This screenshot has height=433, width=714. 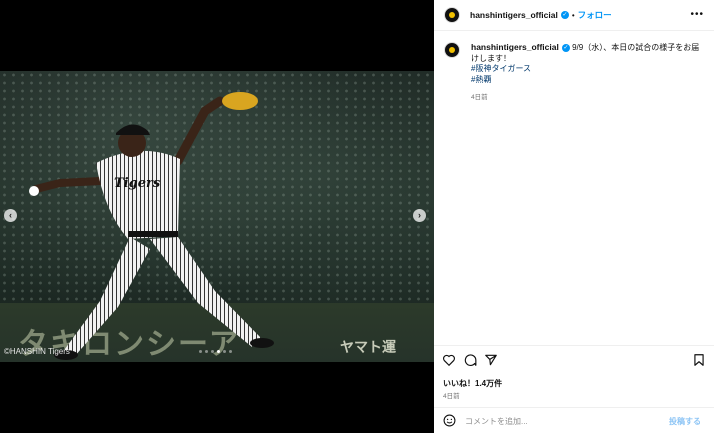 What do you see at coordinates (699, 360) in the screenshot?
I see `bookmark-icon` at bounding box center [699, 360].